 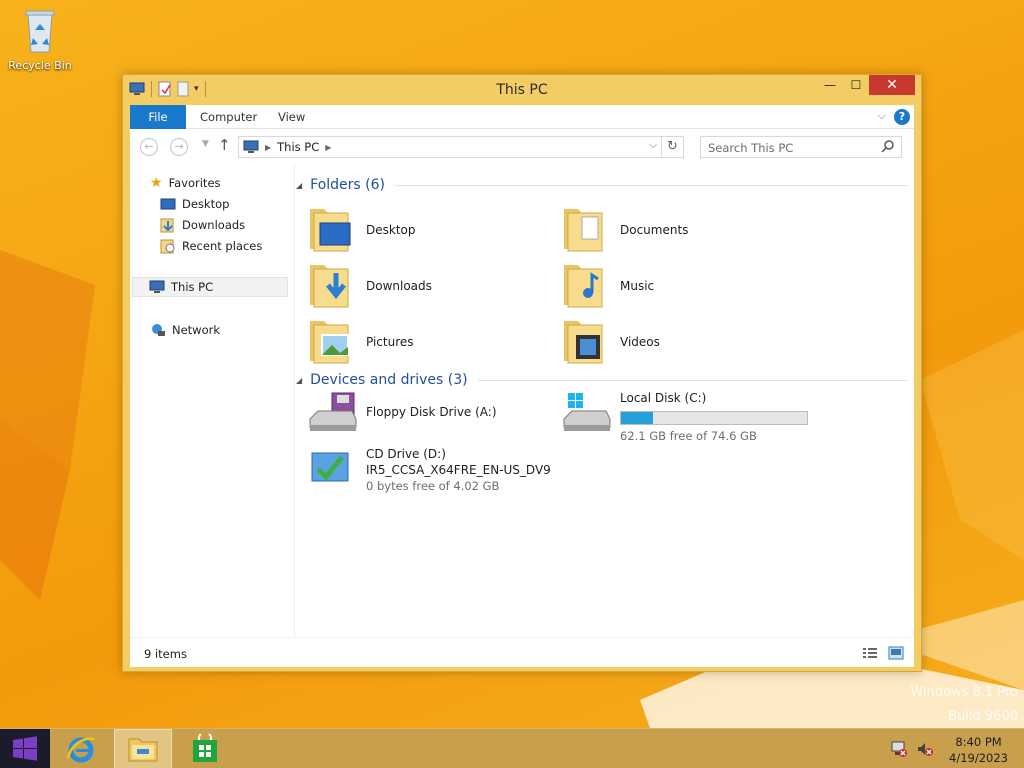 What do you see at coordinates (687, 342) in the screenshot?
I see `folder-videos: Videos` at bounding box center [687, 342].